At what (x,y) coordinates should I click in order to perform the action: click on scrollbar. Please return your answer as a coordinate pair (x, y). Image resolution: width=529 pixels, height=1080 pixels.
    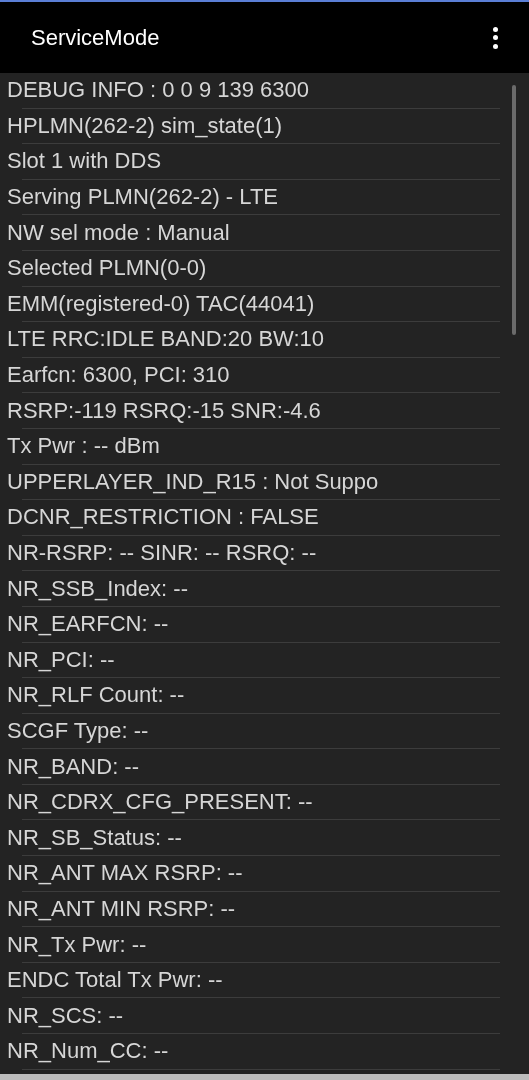
    Looking at the image, I should click on (514, 210).